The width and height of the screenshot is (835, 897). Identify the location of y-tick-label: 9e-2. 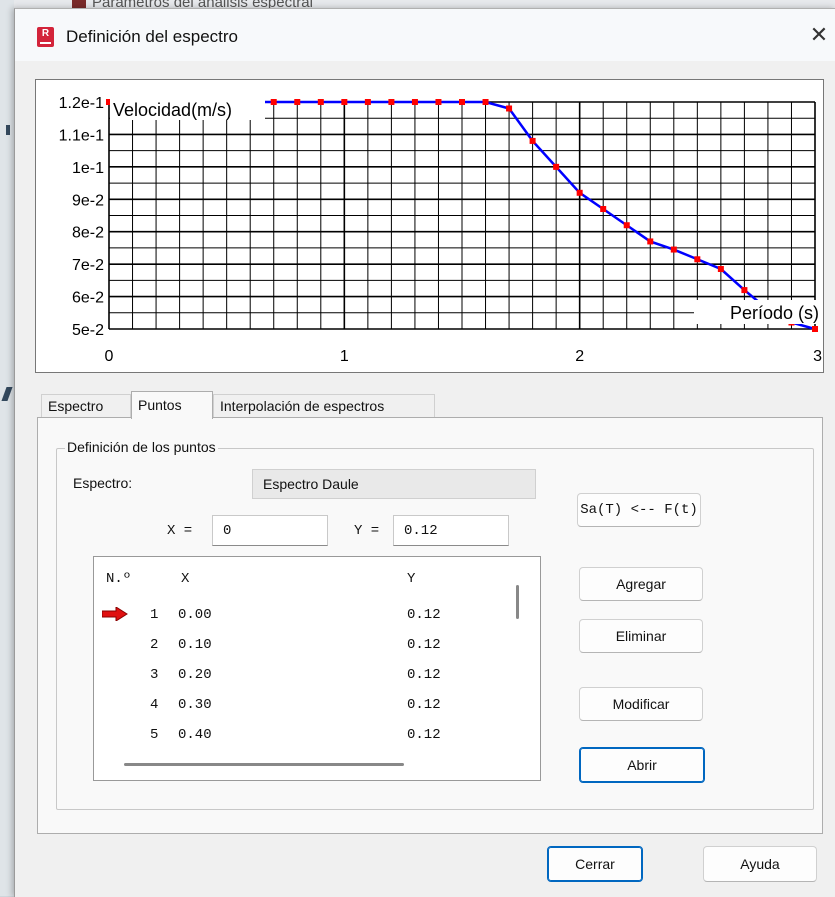
(88, 200).